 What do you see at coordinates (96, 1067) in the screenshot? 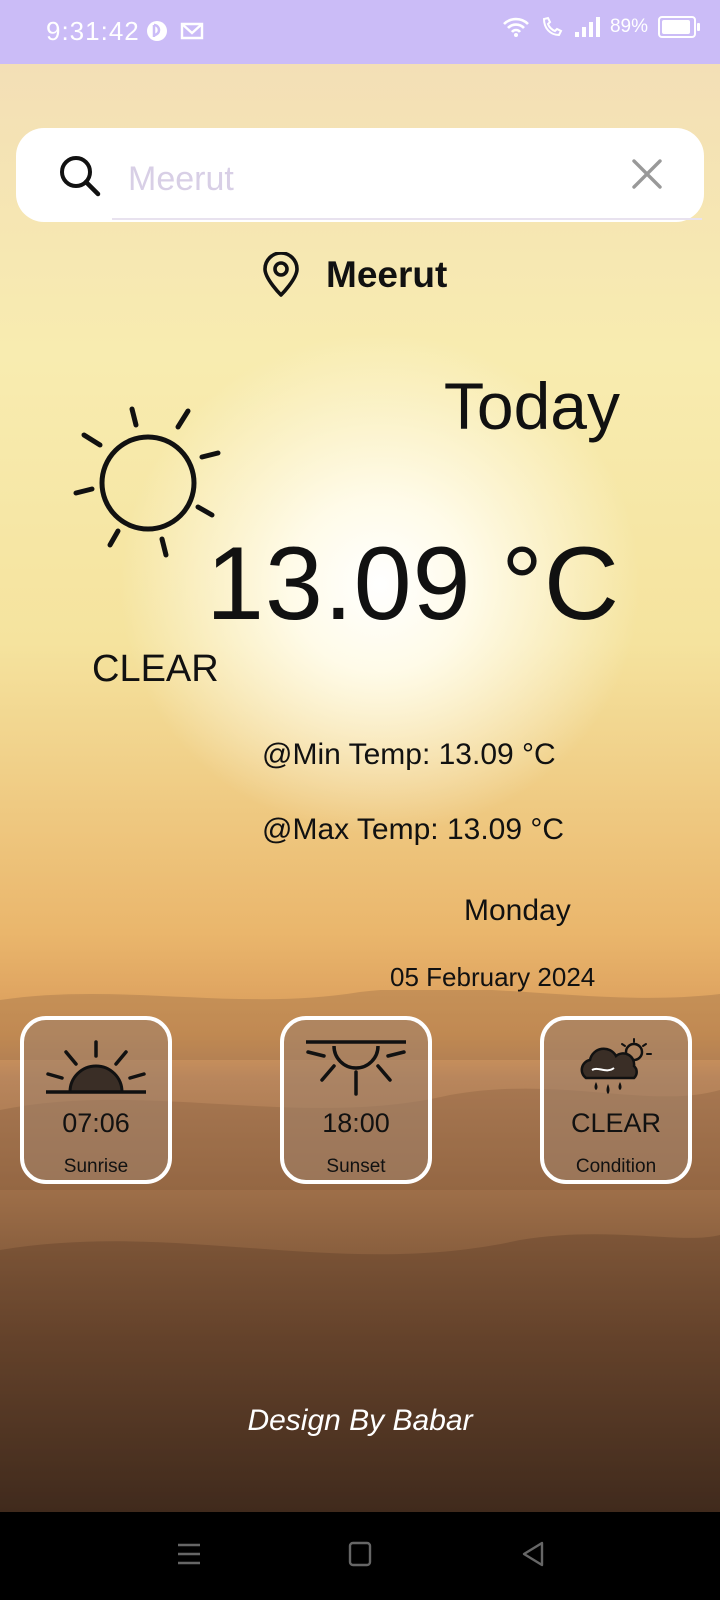
I see `sunrise-icon` at bounding box center [96, 1067].